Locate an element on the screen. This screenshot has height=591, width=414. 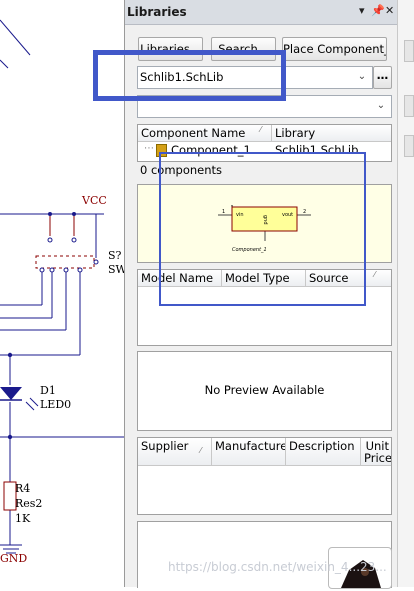
vcc-label: VCC is located at coordinates (94, 200).